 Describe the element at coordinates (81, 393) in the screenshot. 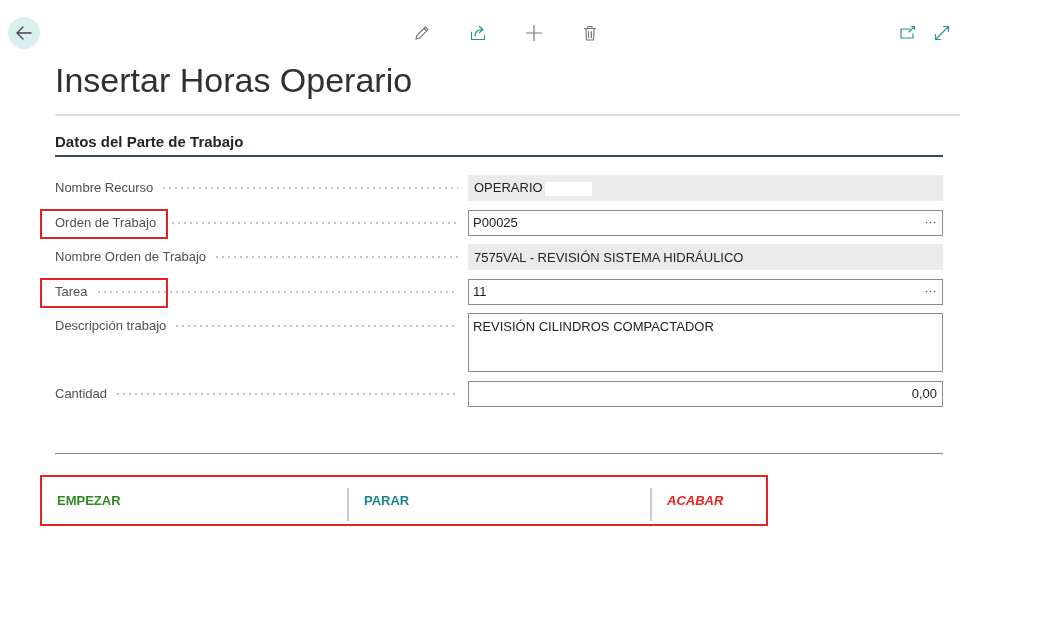

I see `field-label: Cantidad` at that location.